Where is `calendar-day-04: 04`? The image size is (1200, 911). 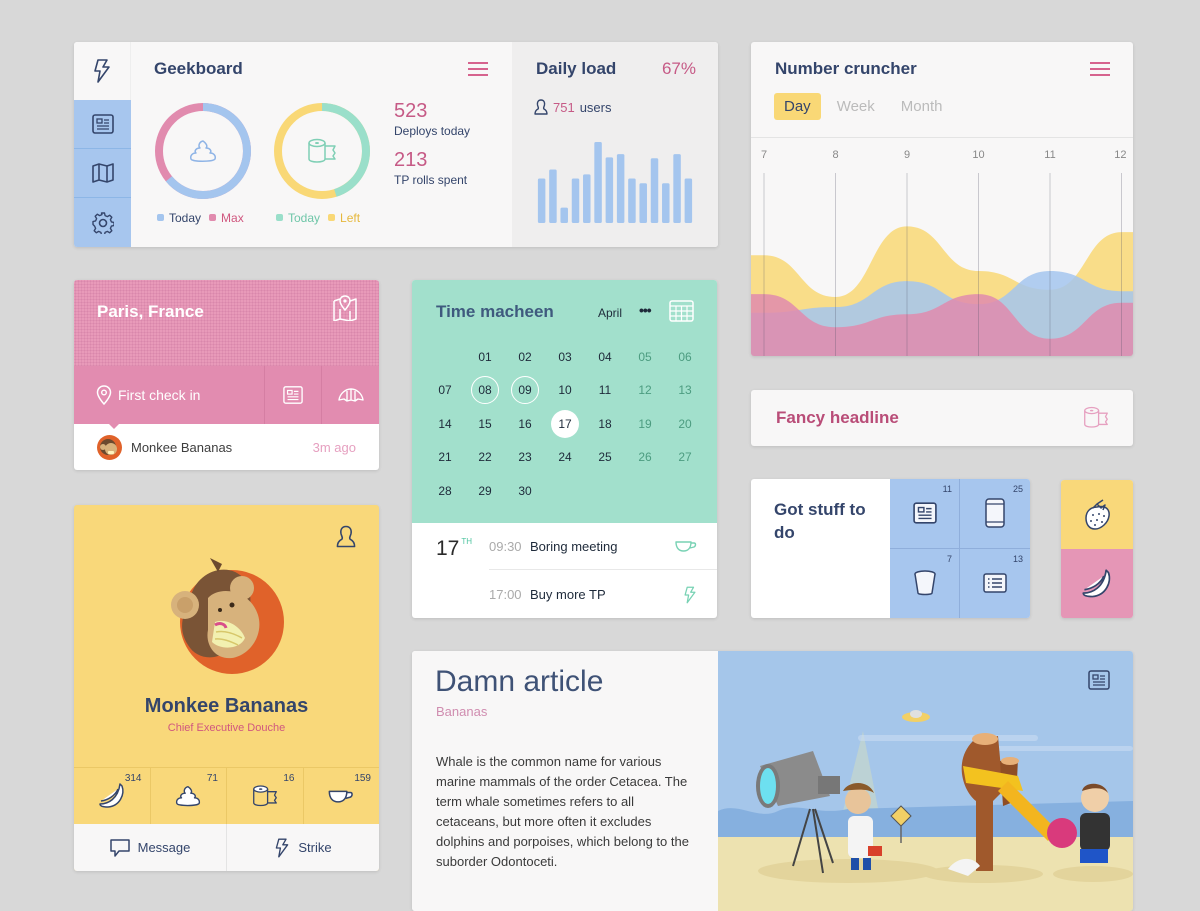 calendar-day-04: 04 is located at coordinates (605, 357).